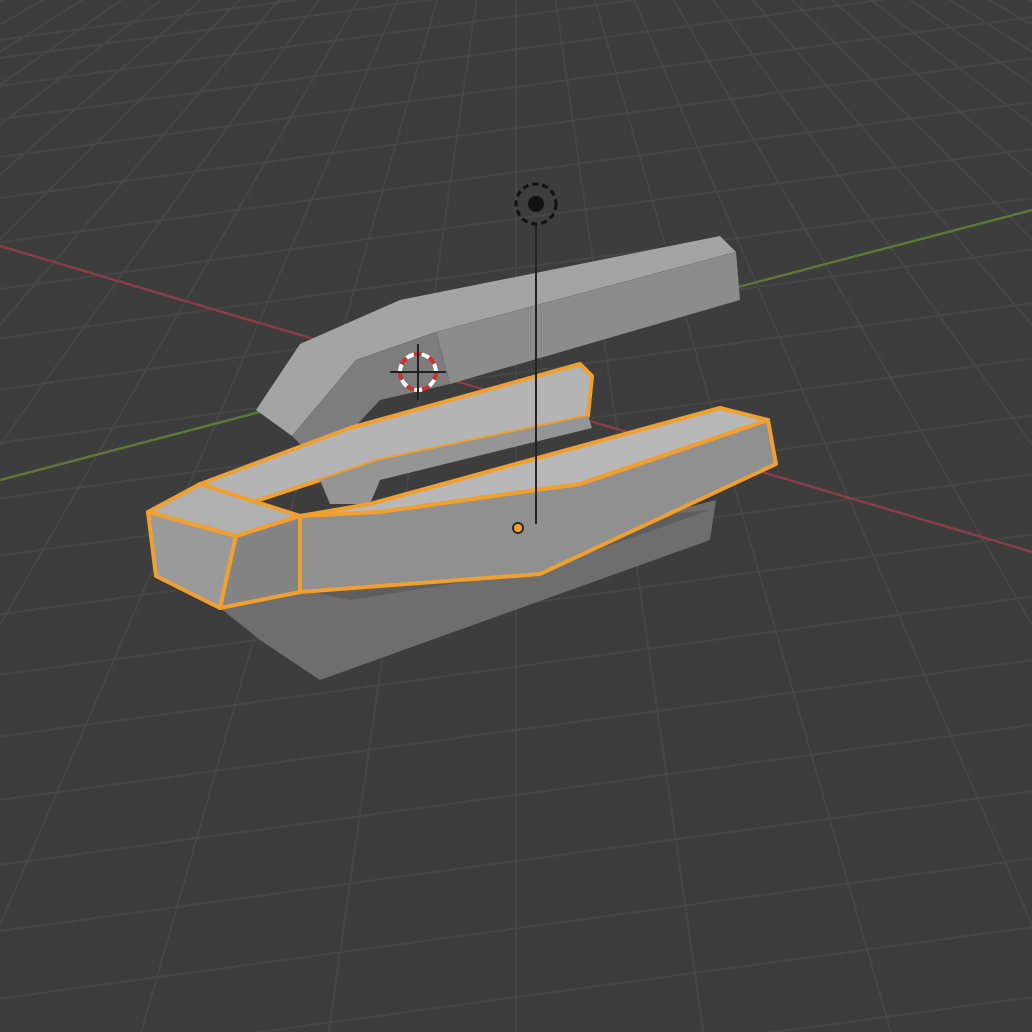 The height and width of the screenshot is (1032, 1032). I want to click on origin-dot, so click(518, 528).